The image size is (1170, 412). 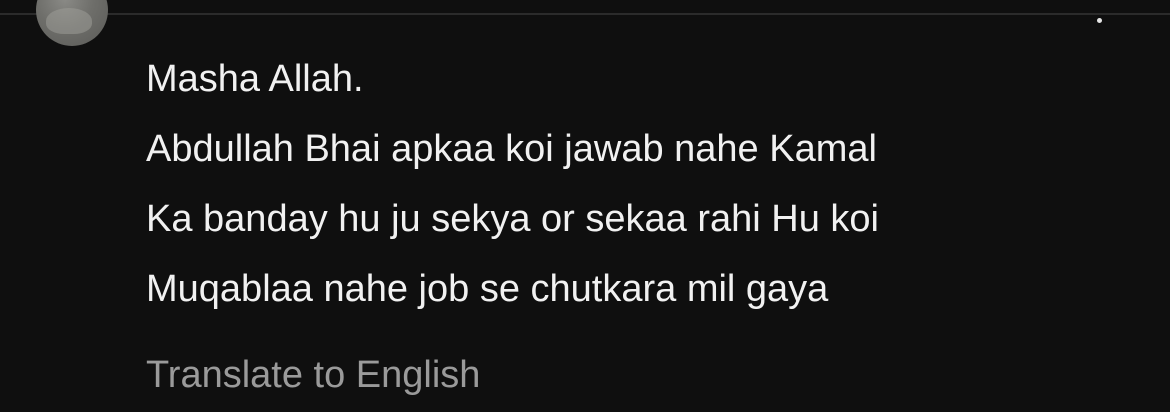 I want to click on translate-button: Translate to English, so click(x=313, y=375).